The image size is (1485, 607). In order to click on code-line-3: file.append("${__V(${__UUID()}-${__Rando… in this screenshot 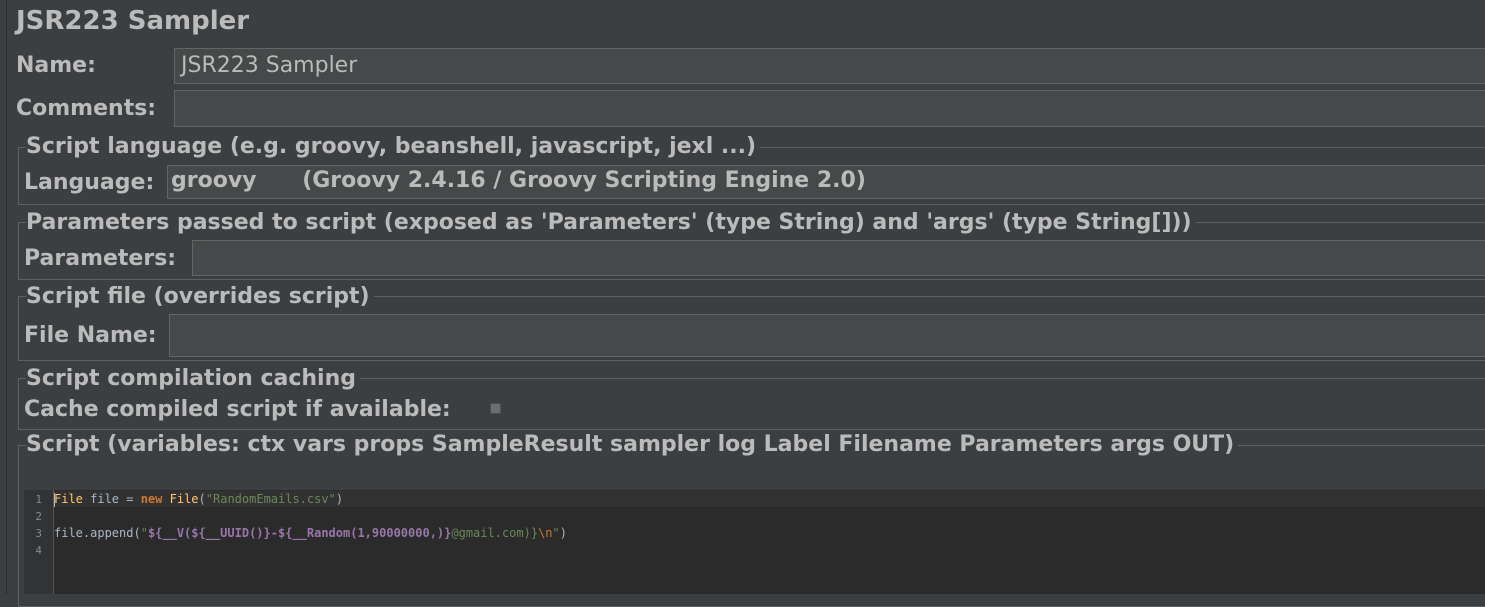, I will do `click(310, 533)`.